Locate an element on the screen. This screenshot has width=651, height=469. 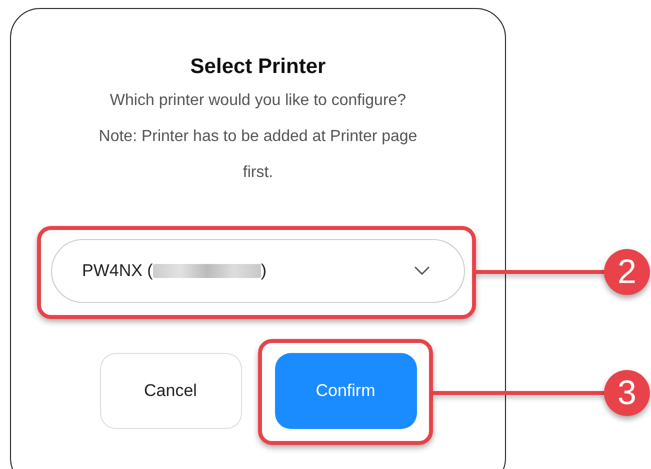
cancel-button: Cancel is located at coordinates (171, 391).